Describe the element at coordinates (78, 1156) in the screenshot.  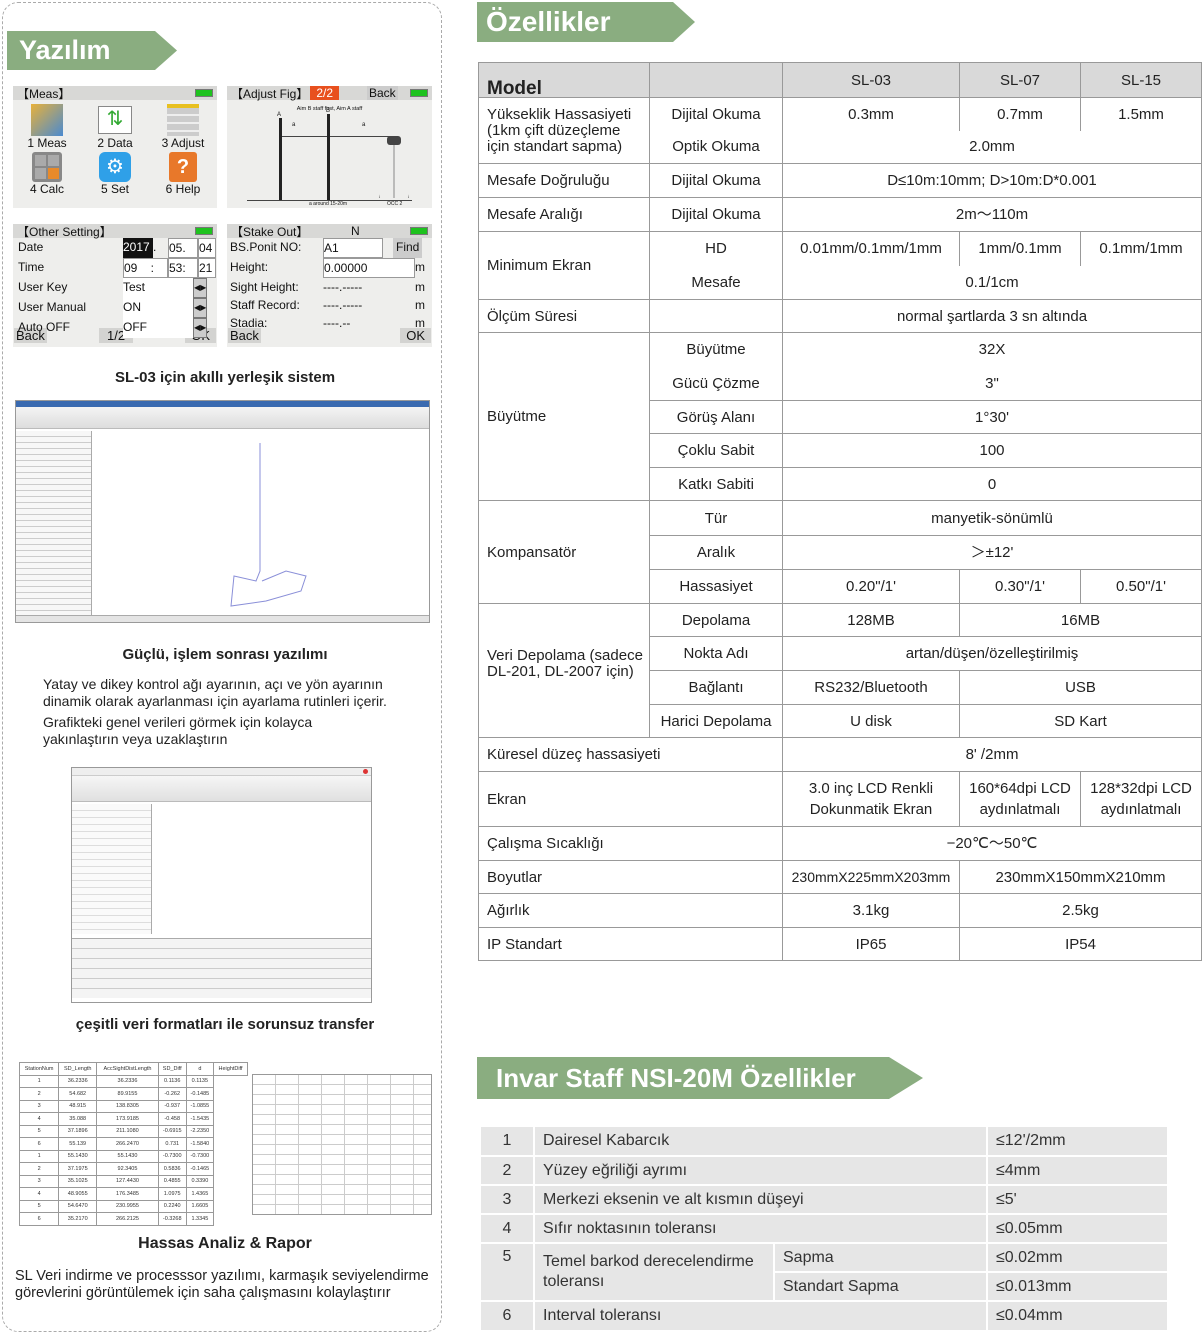
I see `report-cell: 55.1430` at that location.